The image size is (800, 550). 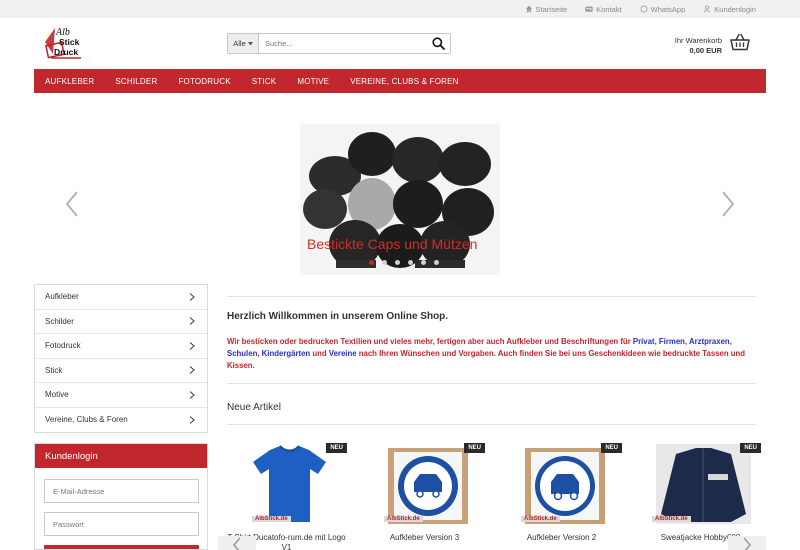 What do you see at coordinates (671, 341) in the screenshot?
I see `intro-firmen: Firmen` at bounding box center [671, 341].